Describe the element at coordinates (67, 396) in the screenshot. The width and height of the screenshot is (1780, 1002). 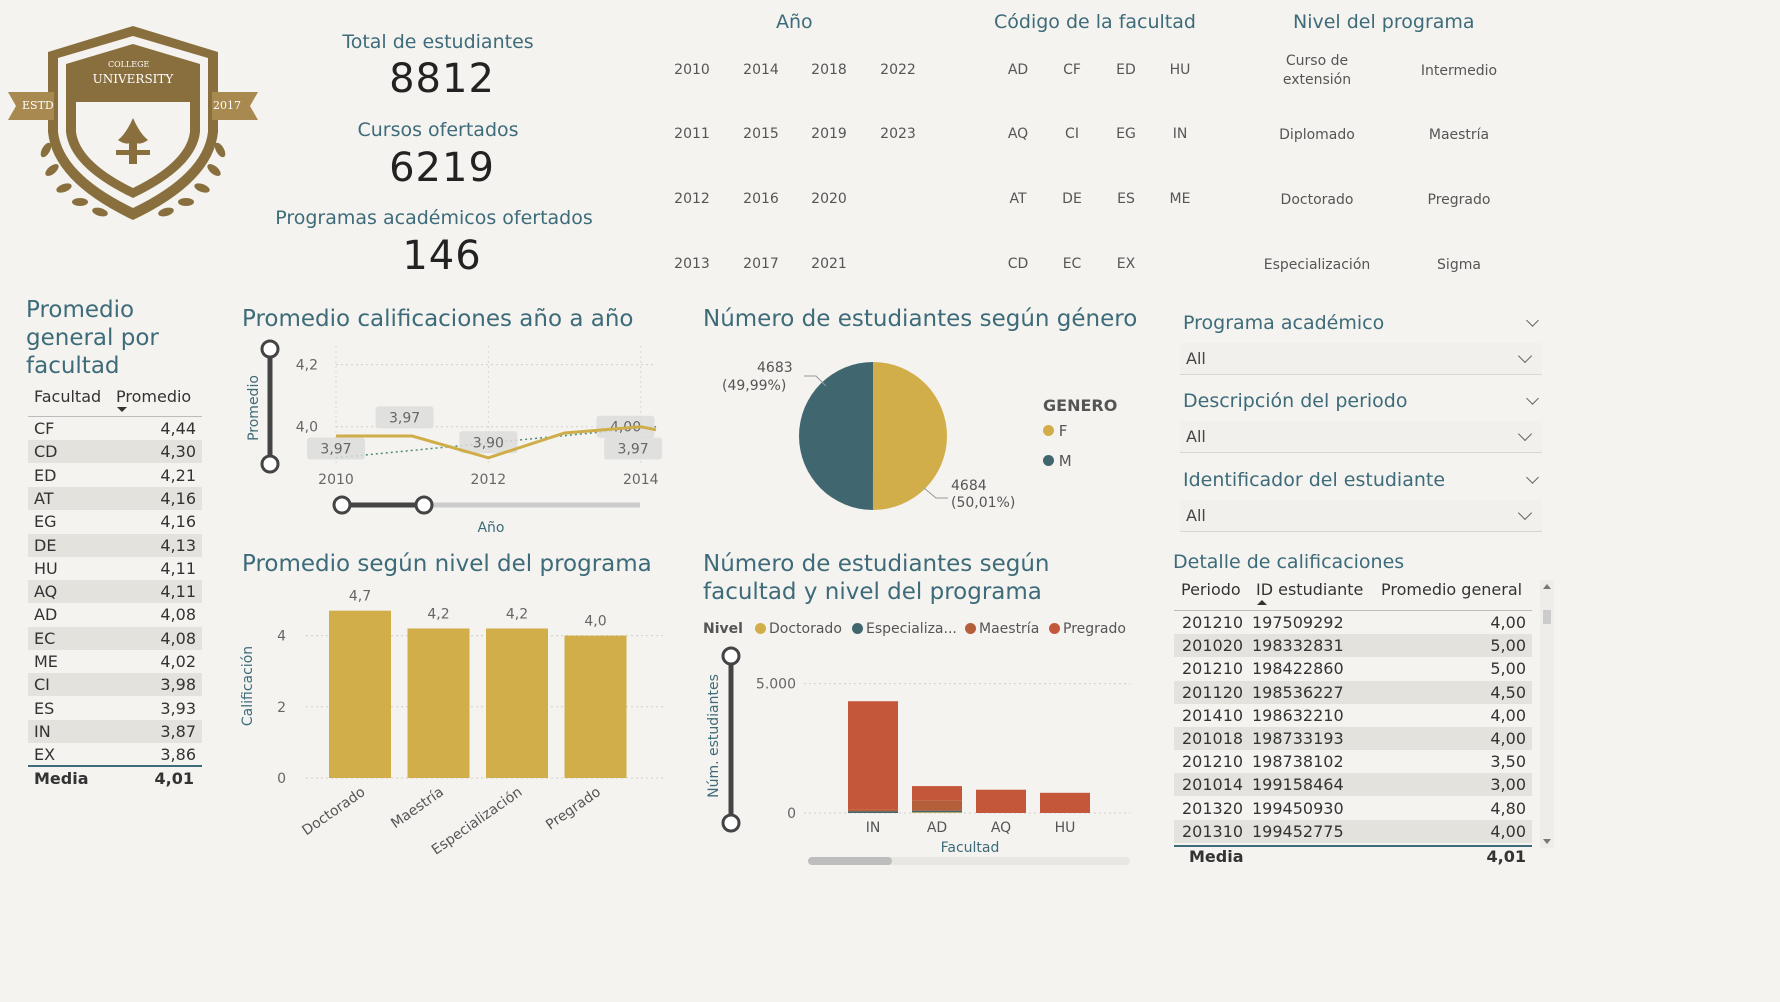
I see `col-header-faculty: Facultad` at that location.